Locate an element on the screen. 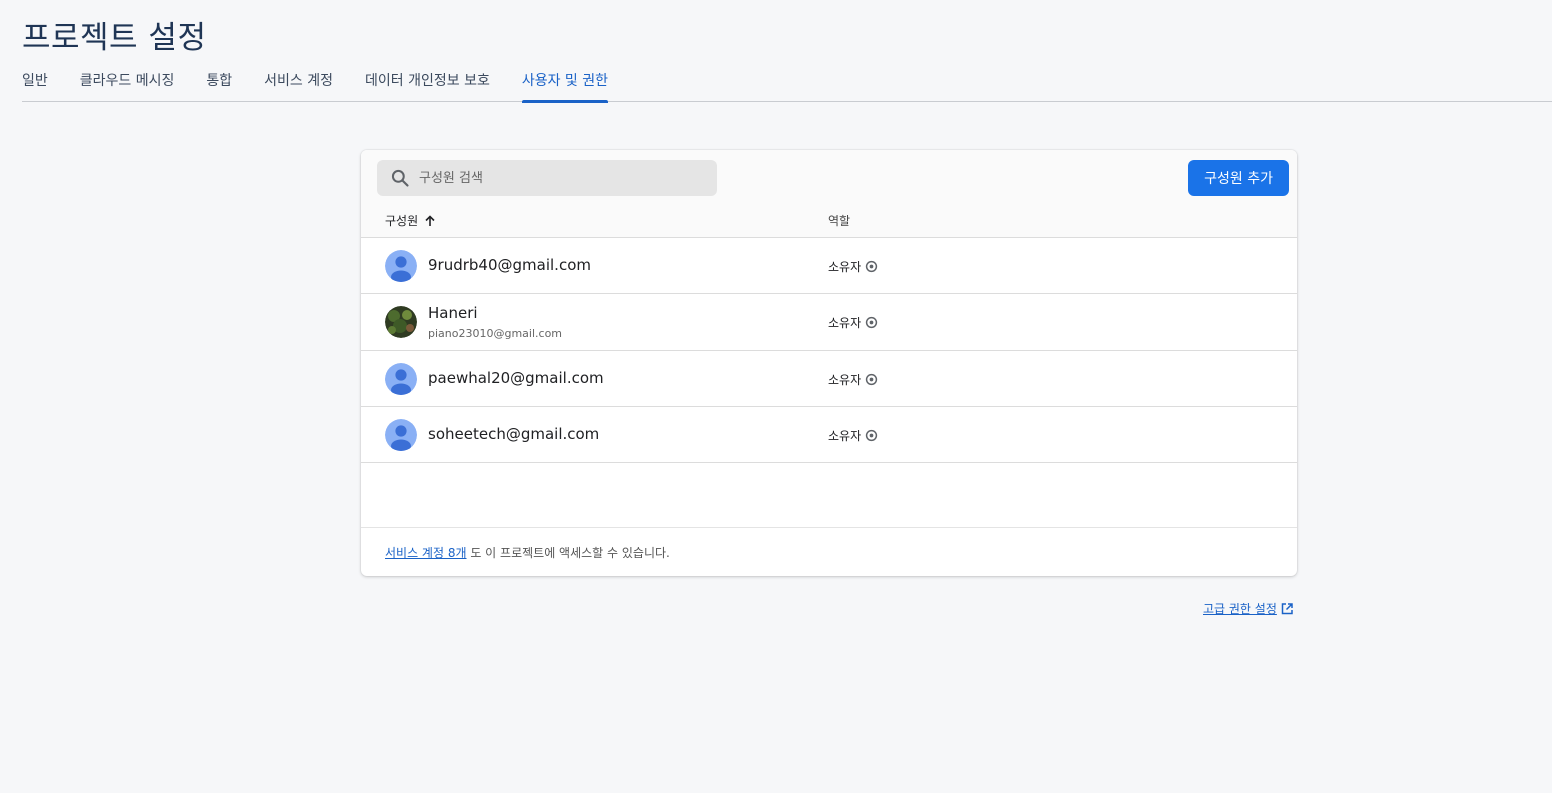 Image resolution: width=1552 pixels, height=793 pixels. member-email: 9rudrb40@gmail.com is located at coordinates (509, 265).